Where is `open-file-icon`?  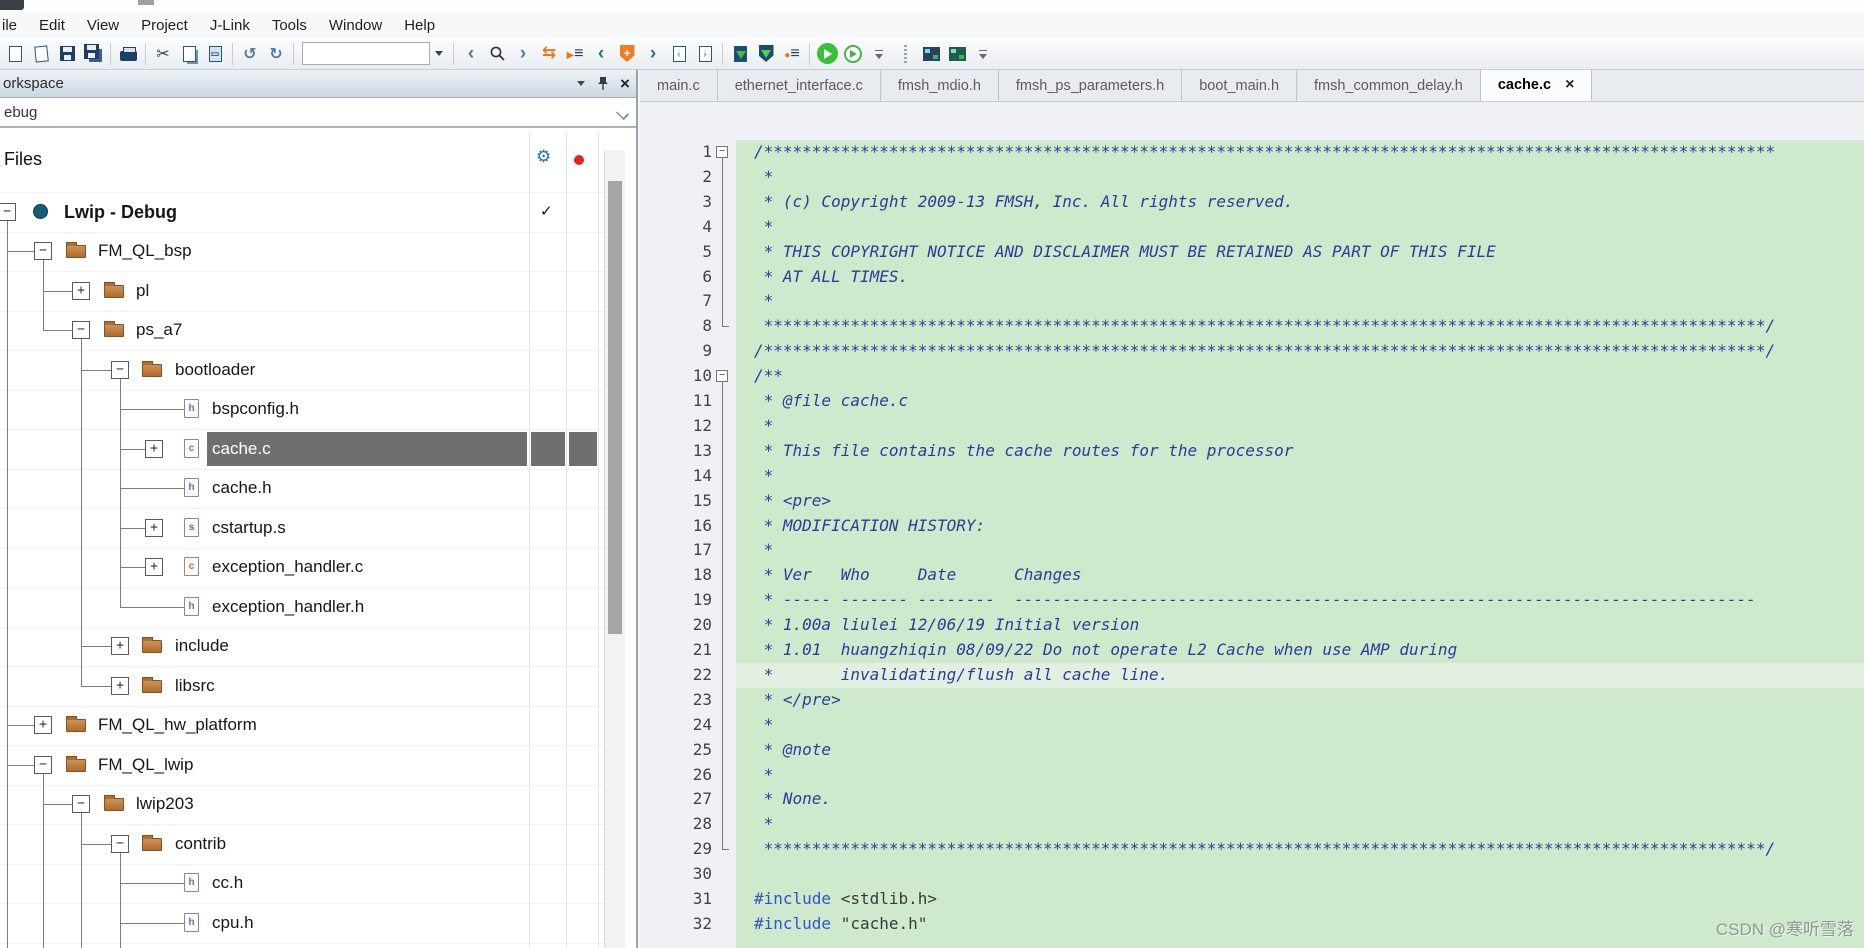
open-file-icon is located at coordinates (41, 53).